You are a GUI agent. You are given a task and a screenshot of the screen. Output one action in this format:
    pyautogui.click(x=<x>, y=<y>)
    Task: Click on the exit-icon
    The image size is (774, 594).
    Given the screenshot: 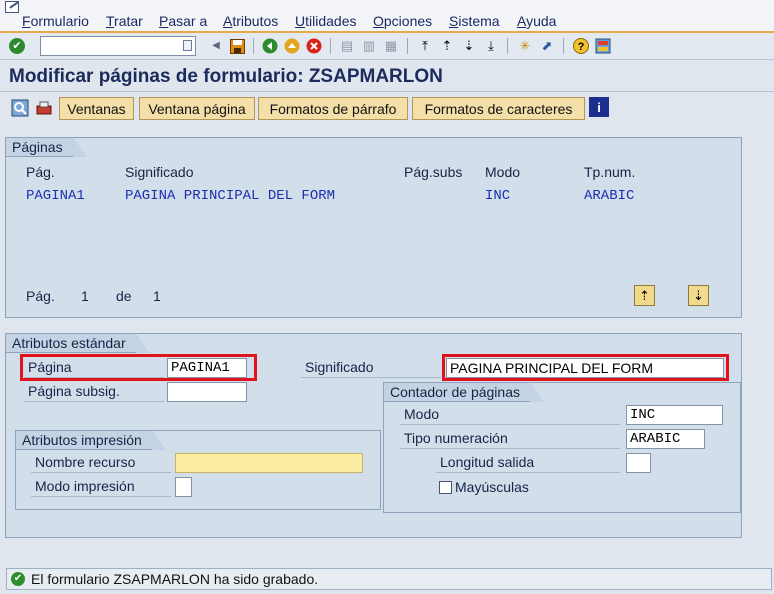 What is the action you would take?
    pyautogui.click(x=292, y=46)
    